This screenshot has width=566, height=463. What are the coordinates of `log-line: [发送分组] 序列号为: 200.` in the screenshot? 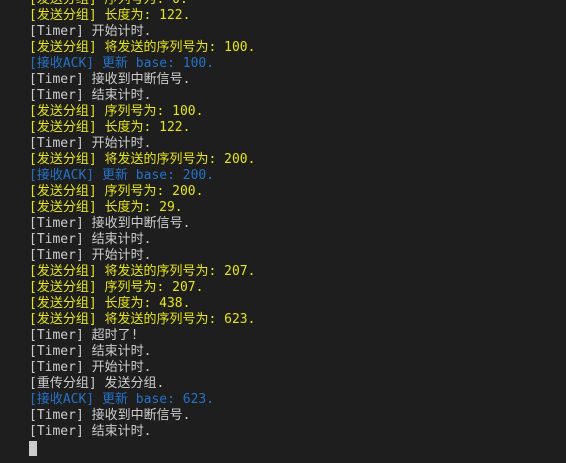 It's located at (116, 191).